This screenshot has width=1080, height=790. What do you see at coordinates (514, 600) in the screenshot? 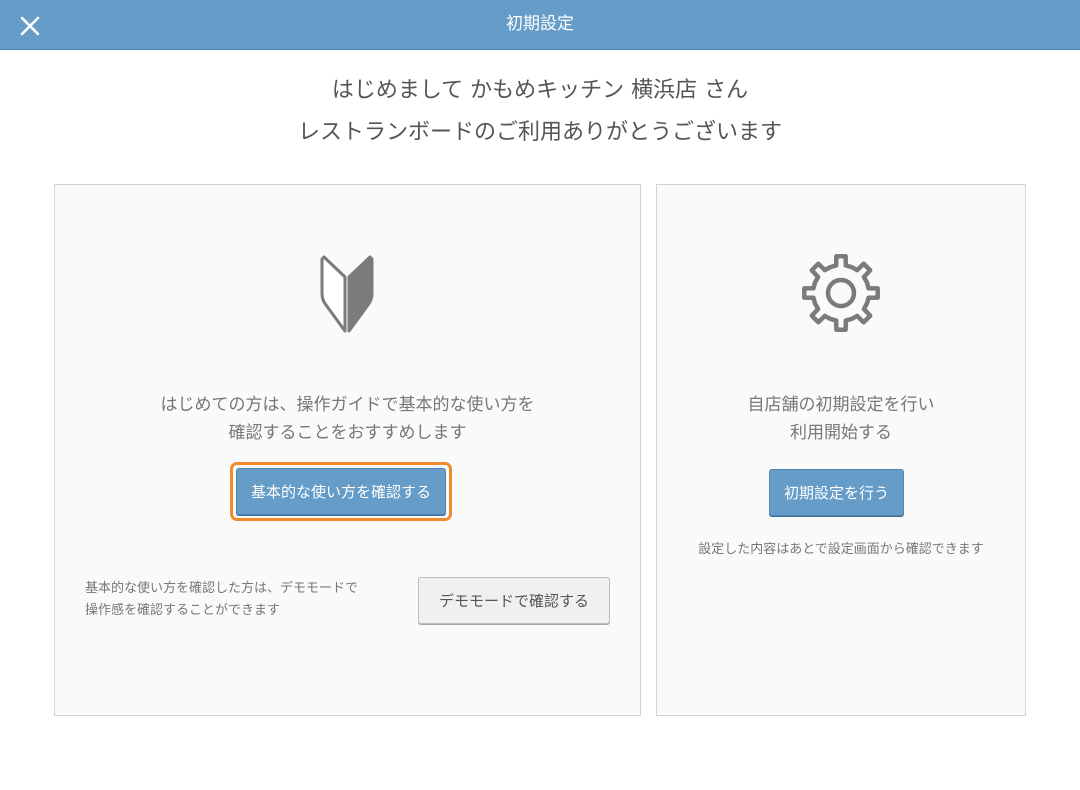
I see `demo-mode-button: デモモードで確認する` at bounding box center [514, 600].